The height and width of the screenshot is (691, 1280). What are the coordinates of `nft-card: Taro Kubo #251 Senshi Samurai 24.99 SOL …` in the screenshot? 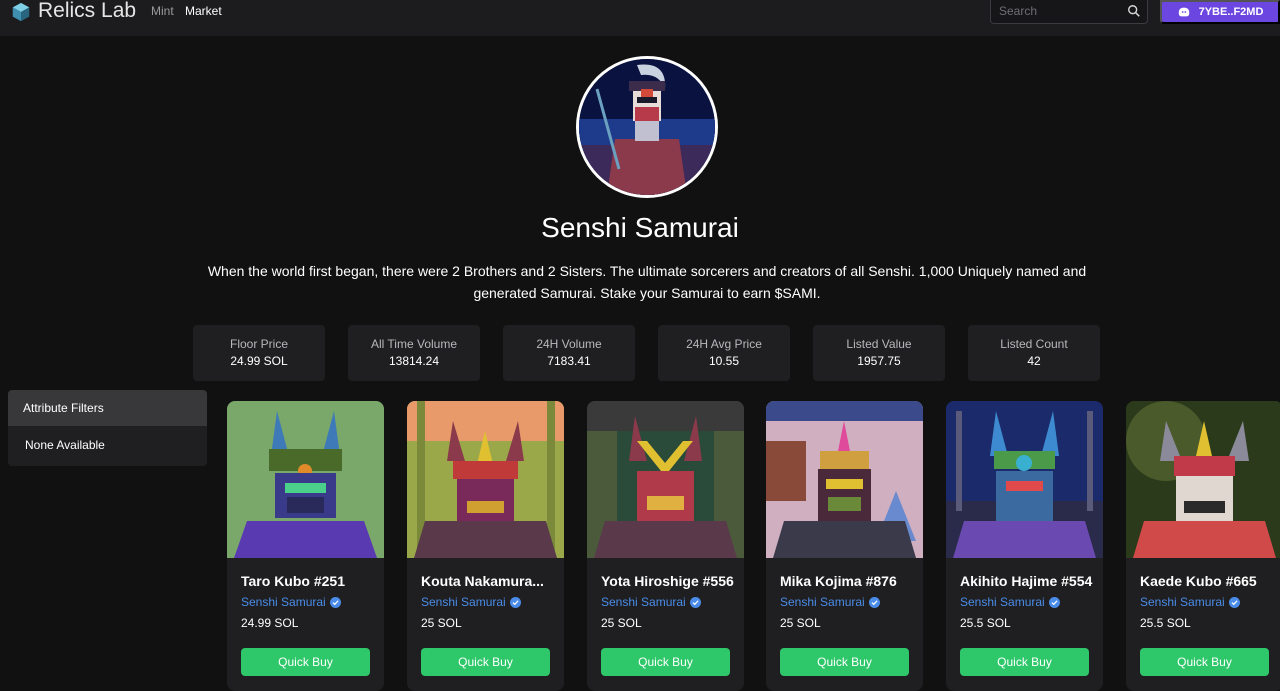 It's located at (305, 546).